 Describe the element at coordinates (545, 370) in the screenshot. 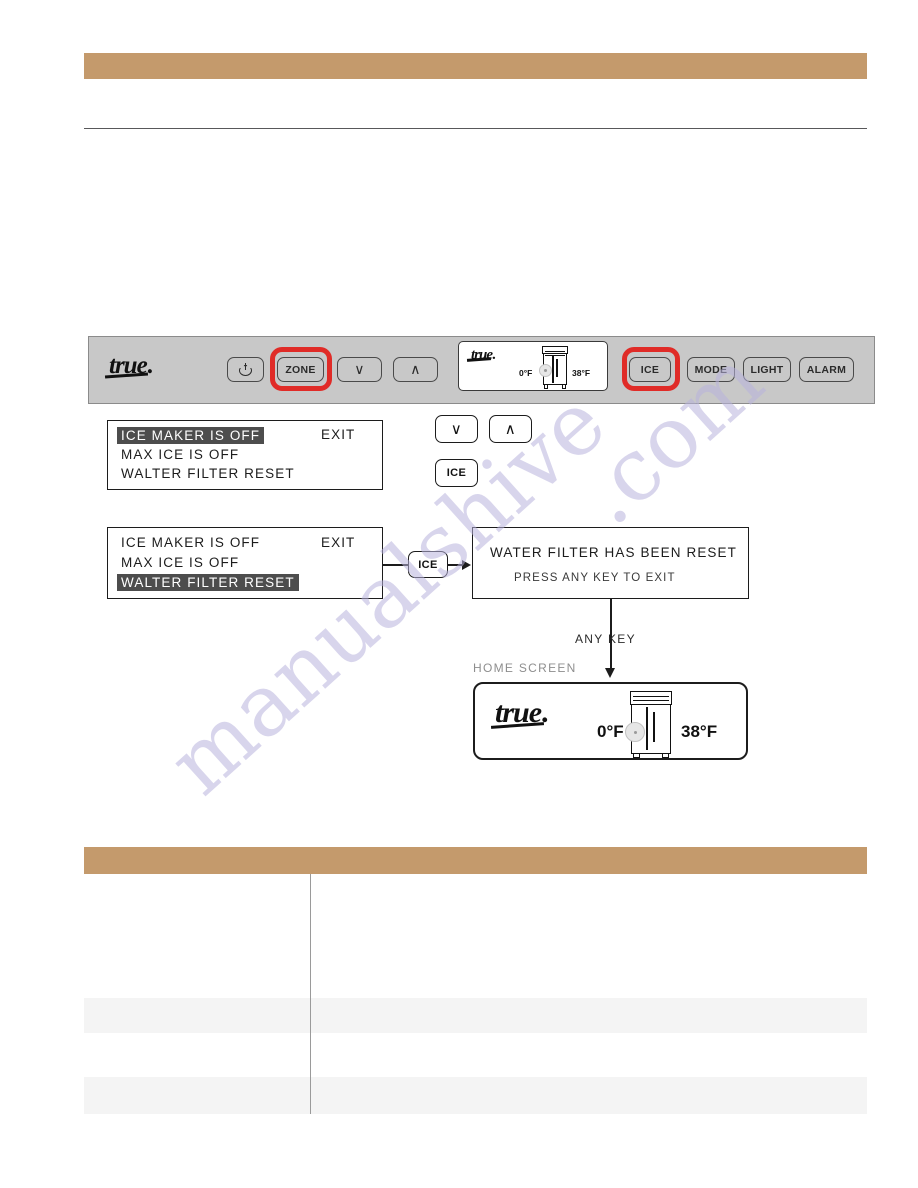

I see `mini-display-knob` at that location.